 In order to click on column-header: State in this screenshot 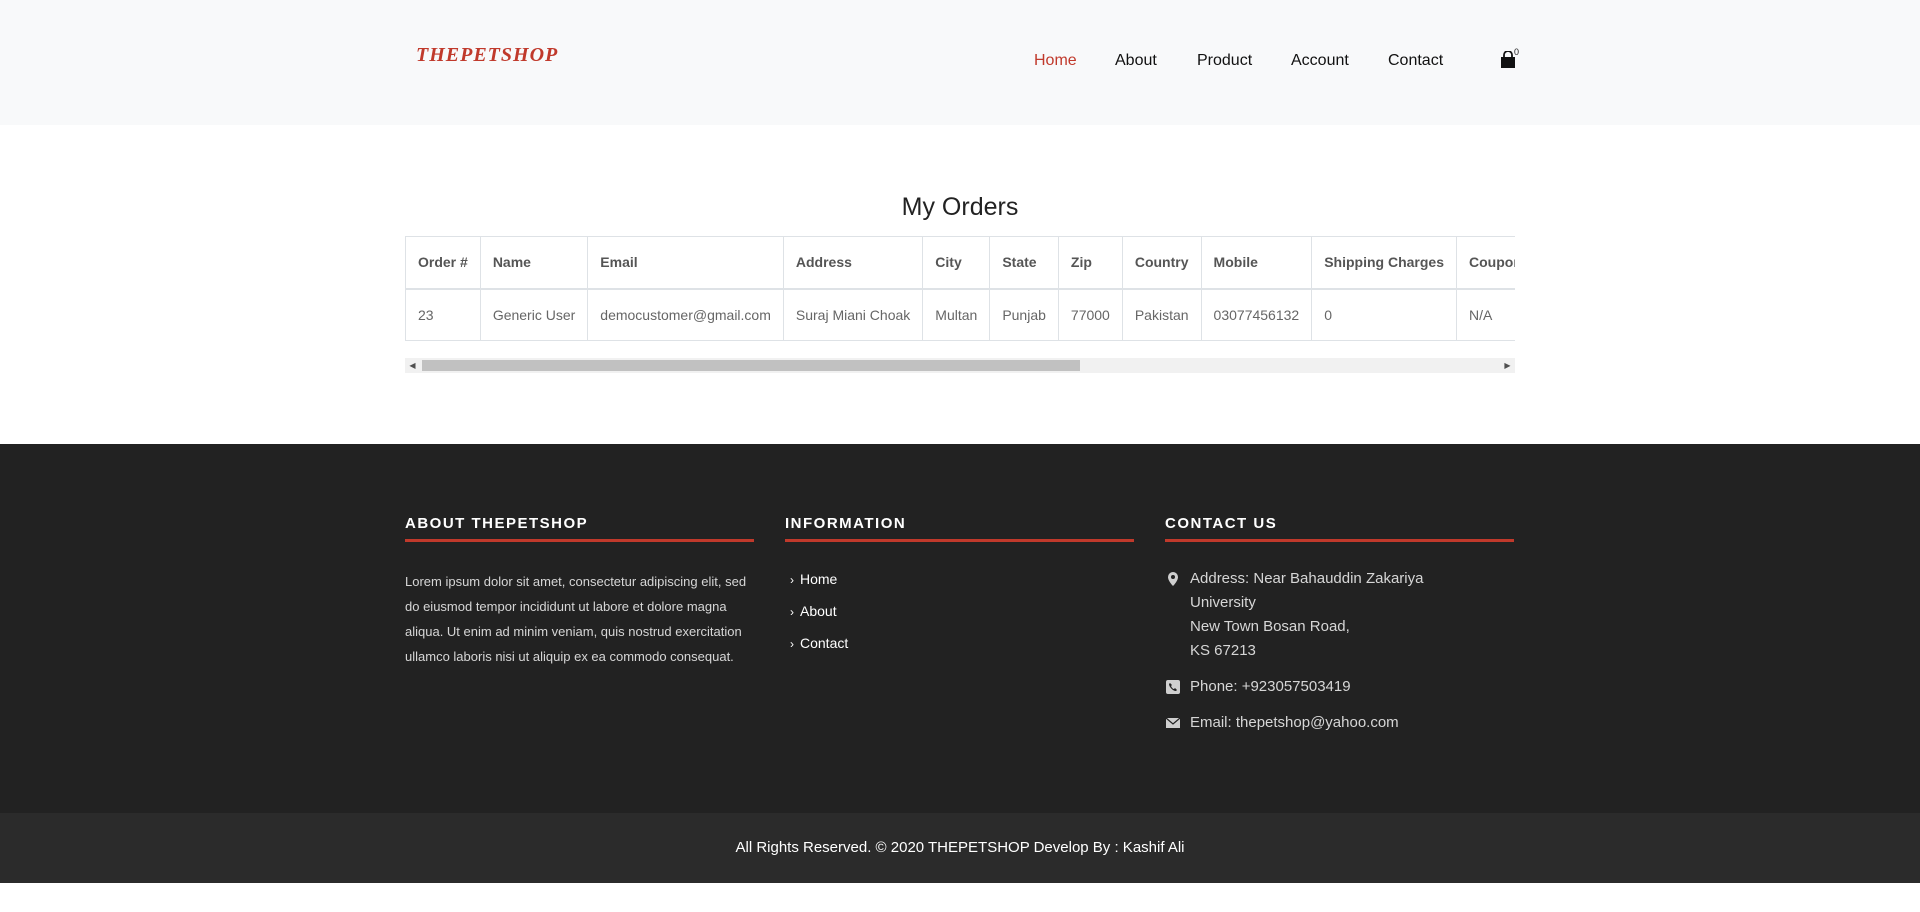, I will do `click(1024, 263)`.